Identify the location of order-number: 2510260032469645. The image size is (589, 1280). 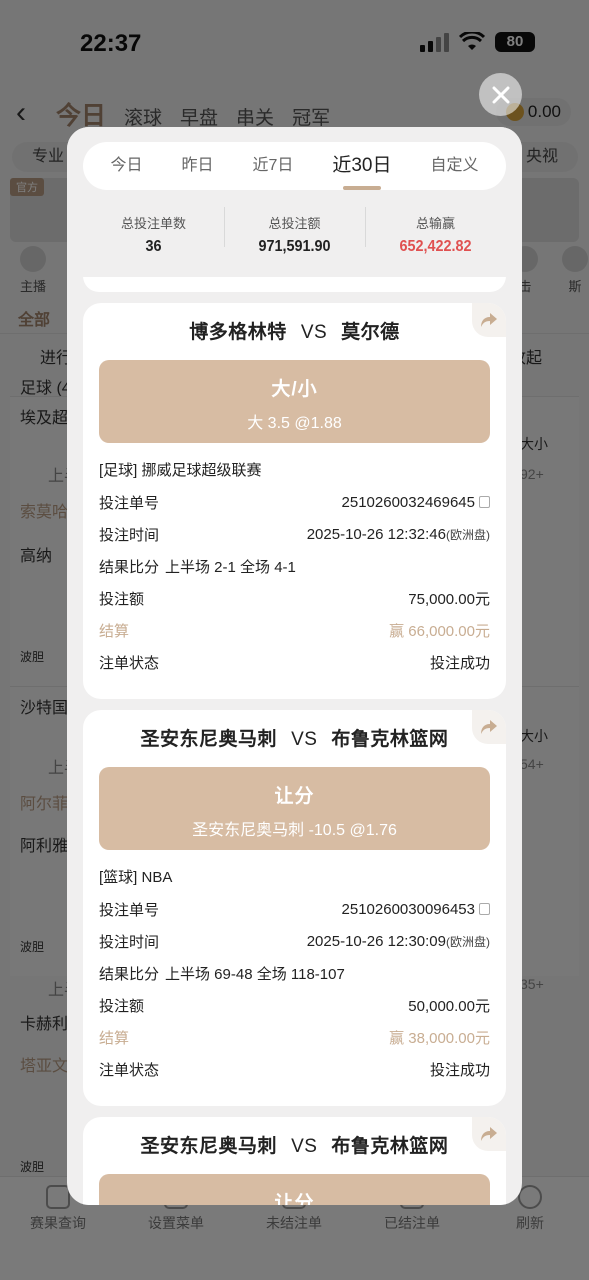
(408, 502).